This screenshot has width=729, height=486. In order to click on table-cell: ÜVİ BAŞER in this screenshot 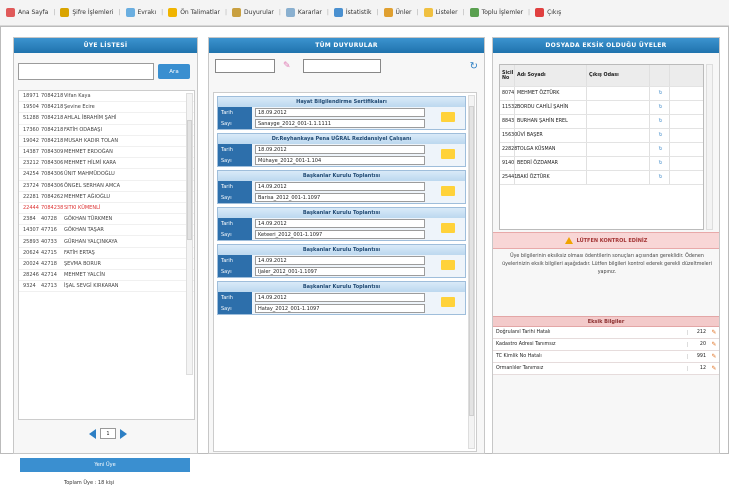, I will do `click(551, 135)`.